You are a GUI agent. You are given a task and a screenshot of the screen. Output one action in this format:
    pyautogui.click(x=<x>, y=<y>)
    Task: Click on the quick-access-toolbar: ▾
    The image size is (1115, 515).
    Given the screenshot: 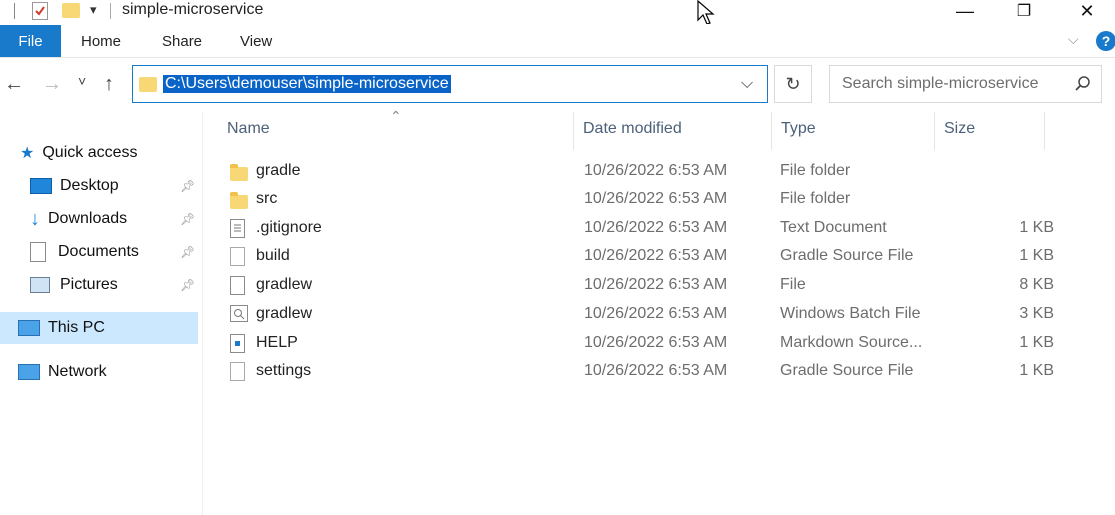 What is the action you would take?
    pyautogui.click(x=56, y=12)
    